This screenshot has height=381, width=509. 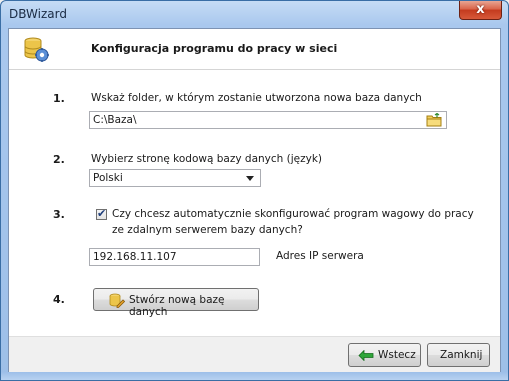 I want to click on wizard-header: Konfiguracja programu do pracy w sieci, so click(x=254, y=49).